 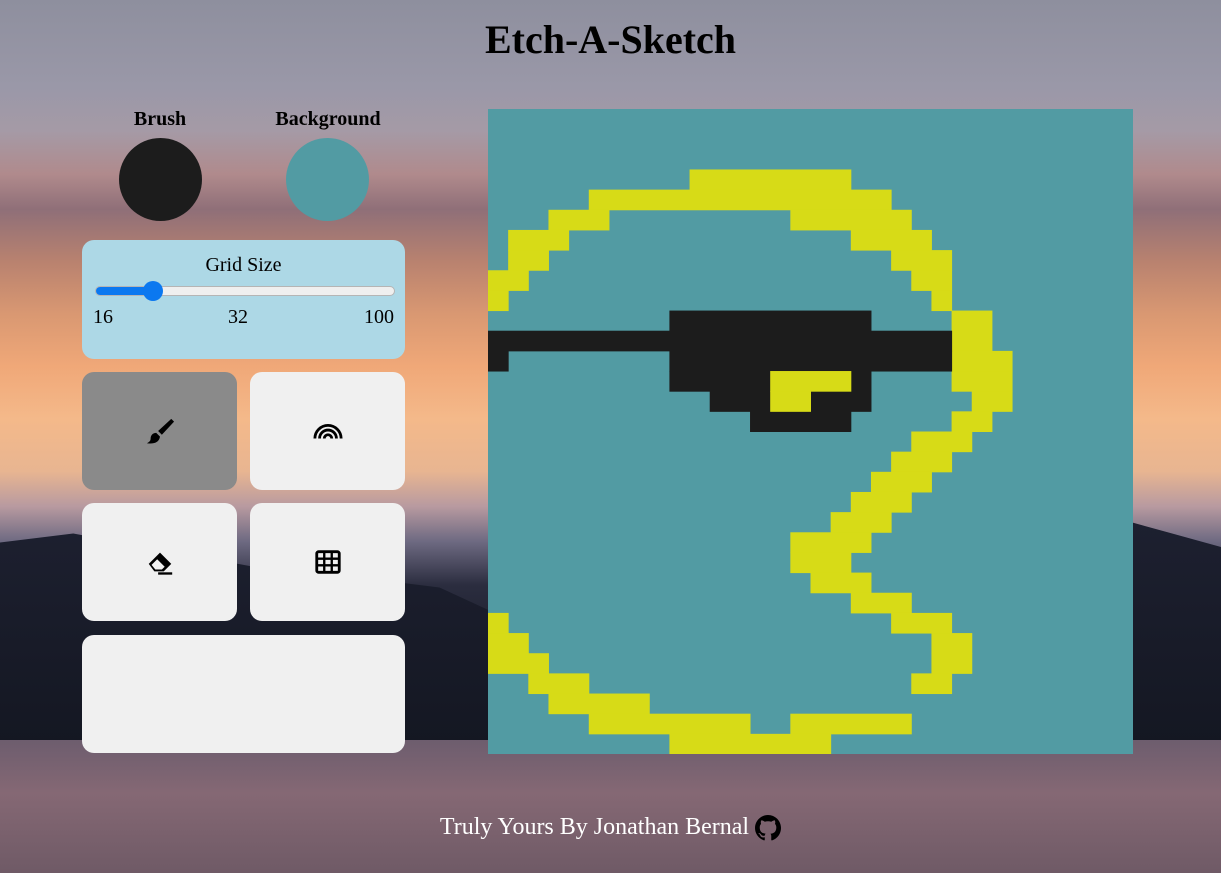 I want to click on eraser-icon, so click(x=160, y=563).